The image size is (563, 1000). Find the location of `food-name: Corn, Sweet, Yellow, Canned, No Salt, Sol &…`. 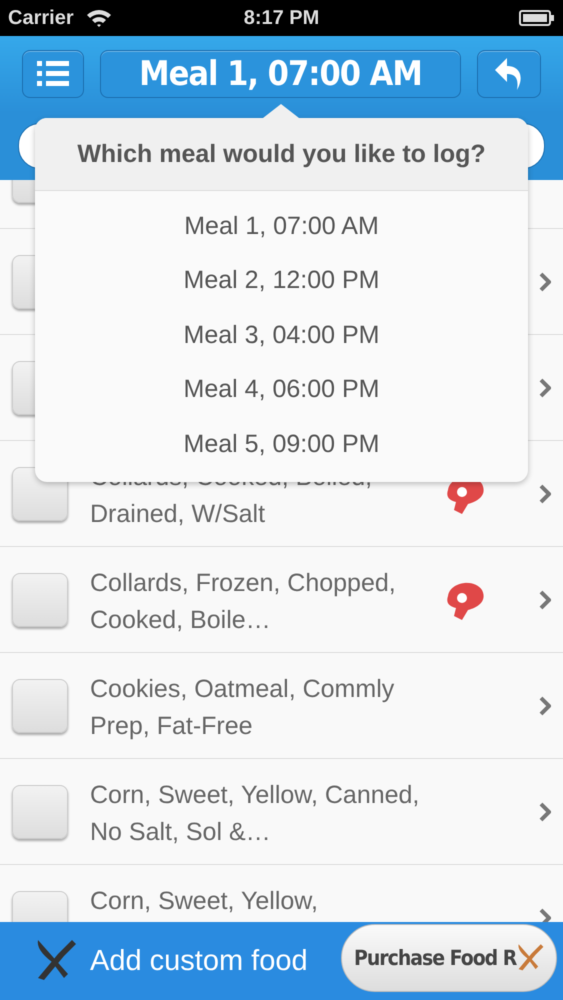

food-name: Corn, Sweet, Yellow, Canned, No Salt, Sol &… is located at coordinates (255, 813).